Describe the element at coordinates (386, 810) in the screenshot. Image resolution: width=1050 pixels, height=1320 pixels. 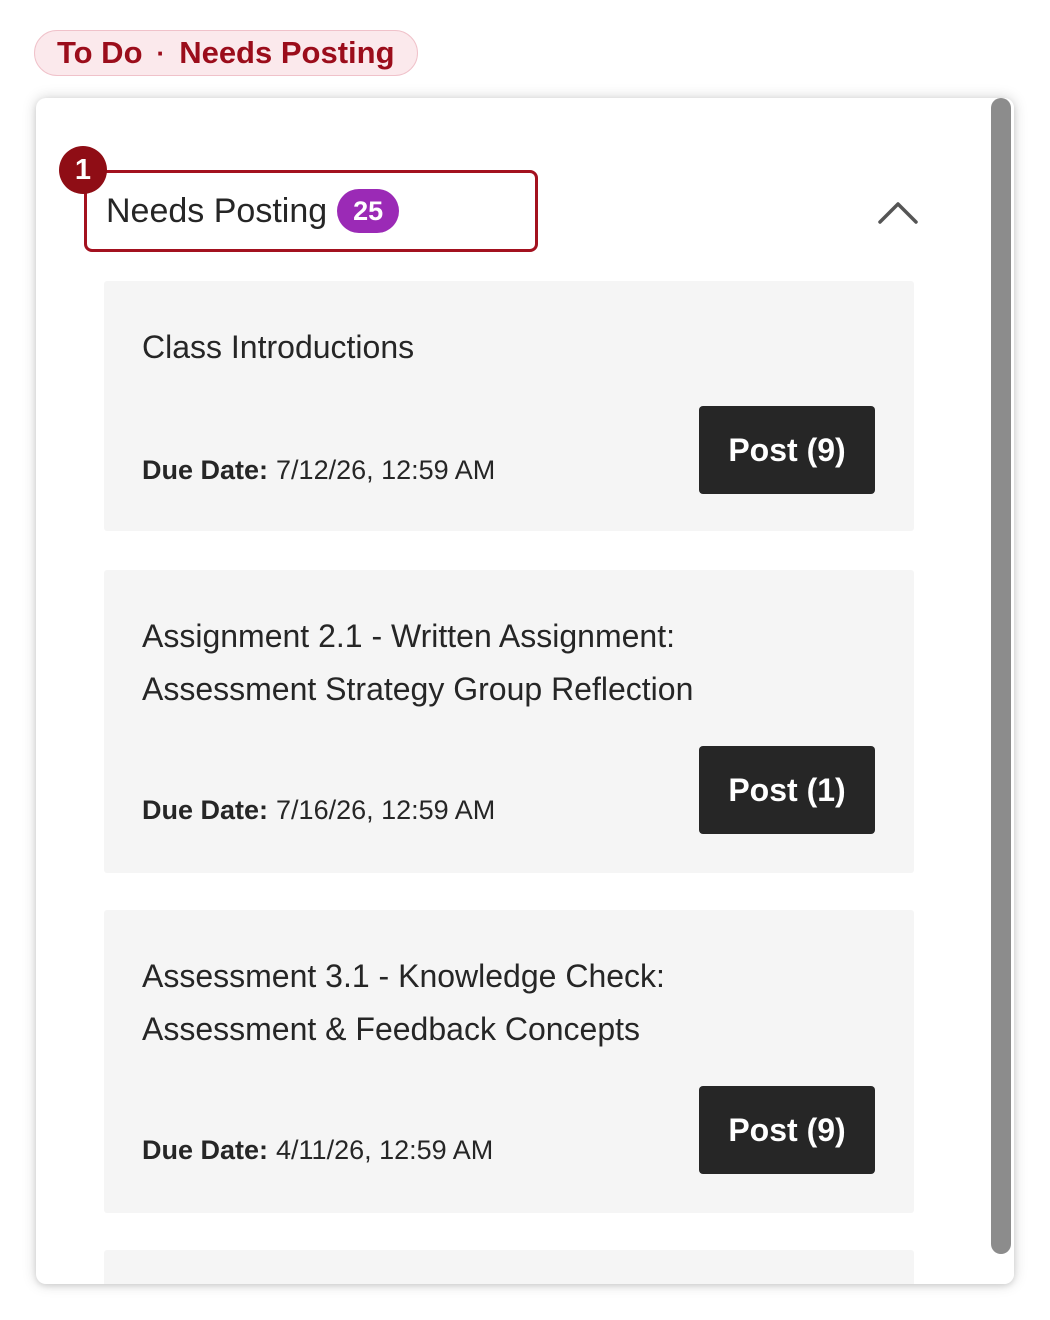
I see `due-date-value: 7/16/26, 12:59 AM` at that location.